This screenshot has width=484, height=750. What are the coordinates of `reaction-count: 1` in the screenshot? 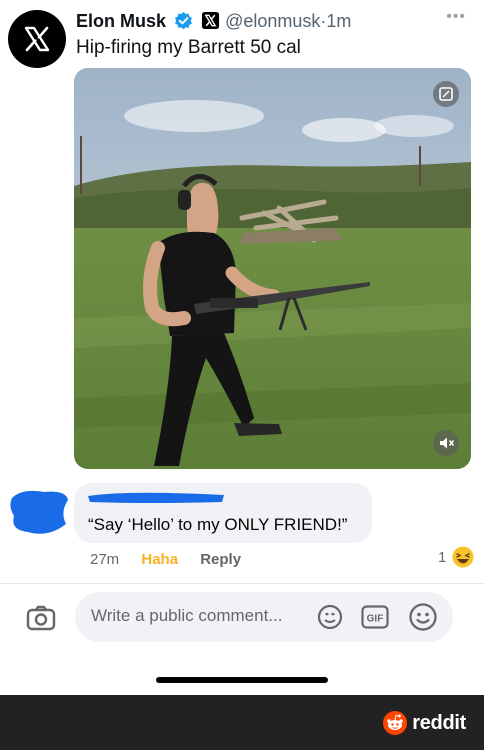 It's located at (442, 557).